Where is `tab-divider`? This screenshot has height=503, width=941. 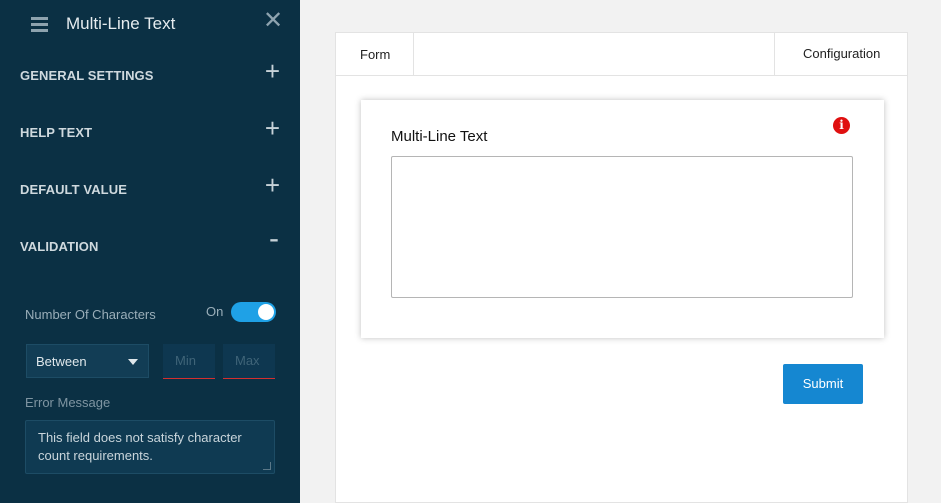 tab-divider is located at coordinates (622, 75).